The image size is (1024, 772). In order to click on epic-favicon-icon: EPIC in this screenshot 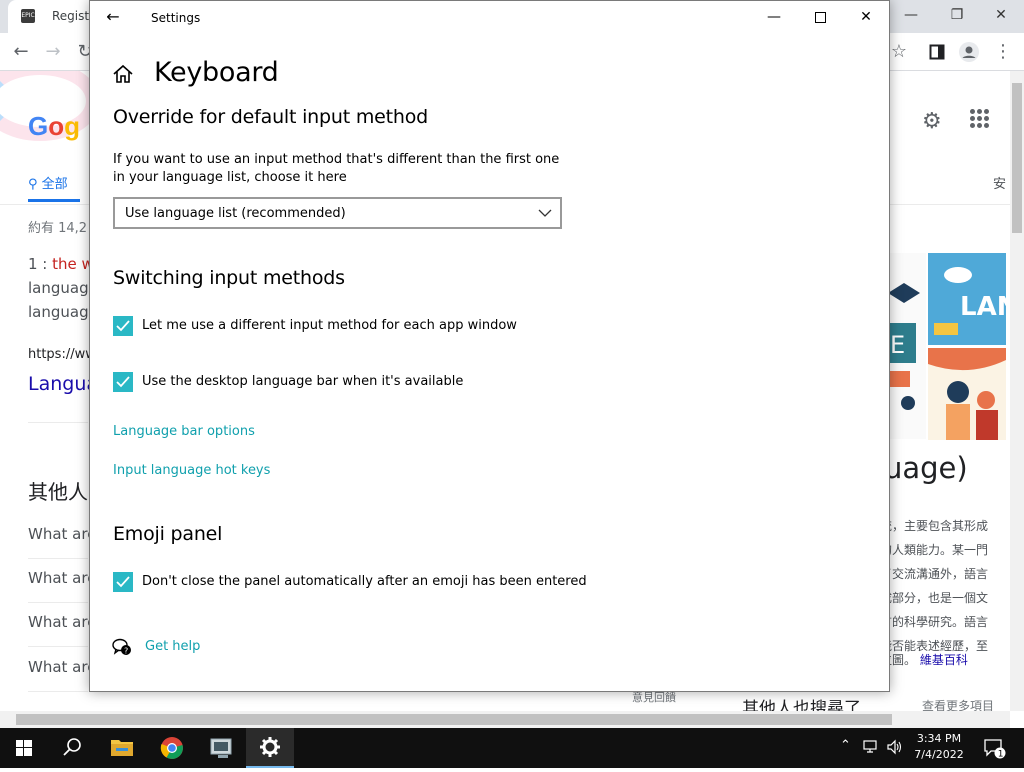, I will do `click(28, 16)`.